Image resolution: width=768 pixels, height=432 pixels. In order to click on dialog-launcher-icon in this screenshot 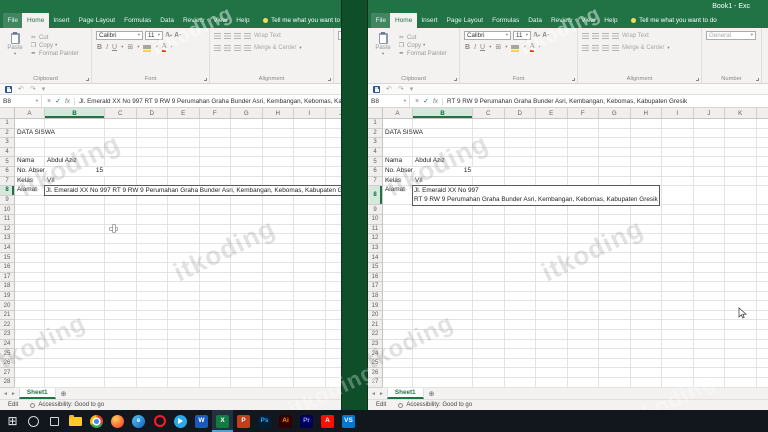, I will do `click(757, 79)`.